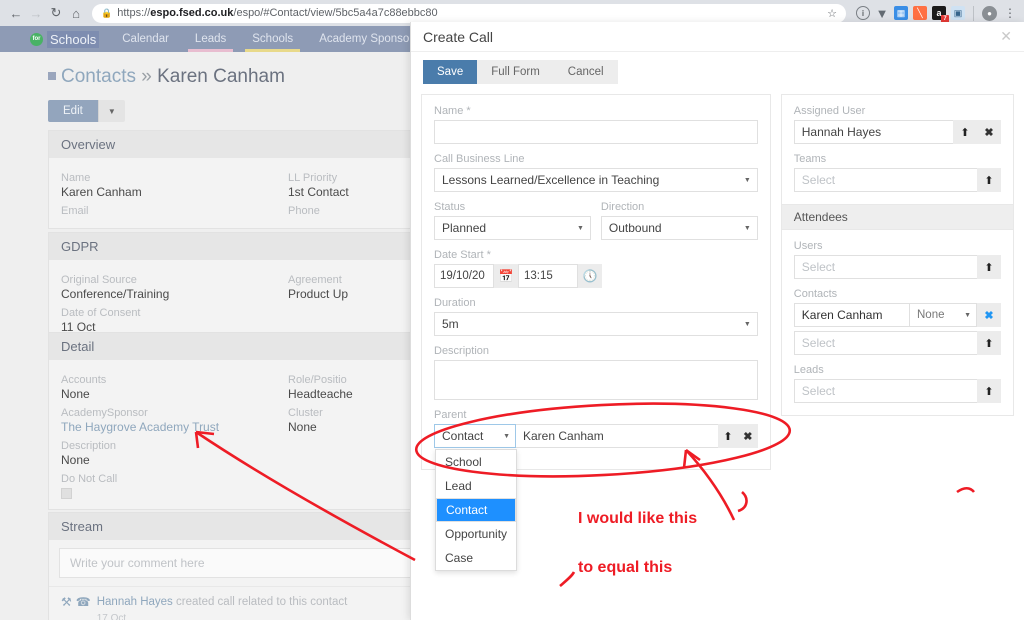 This screenshot has width=1024, height=620. What do you see at coordinates (450, 415) in the screenshot?
I see `field-label: Parent` at bounding box center [450, 415].